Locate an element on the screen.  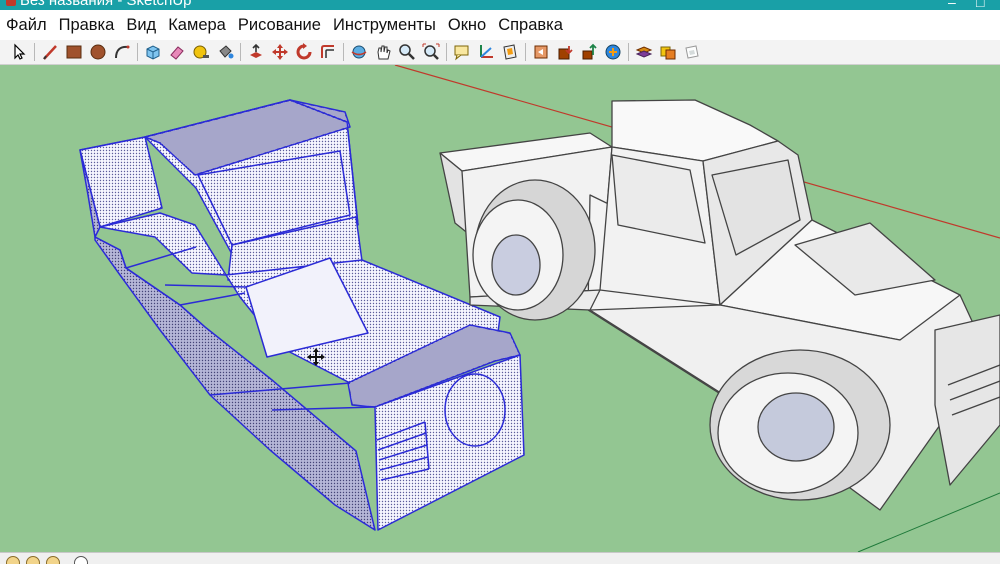
maximize-icon: □ is located at coordinates (986, 5).